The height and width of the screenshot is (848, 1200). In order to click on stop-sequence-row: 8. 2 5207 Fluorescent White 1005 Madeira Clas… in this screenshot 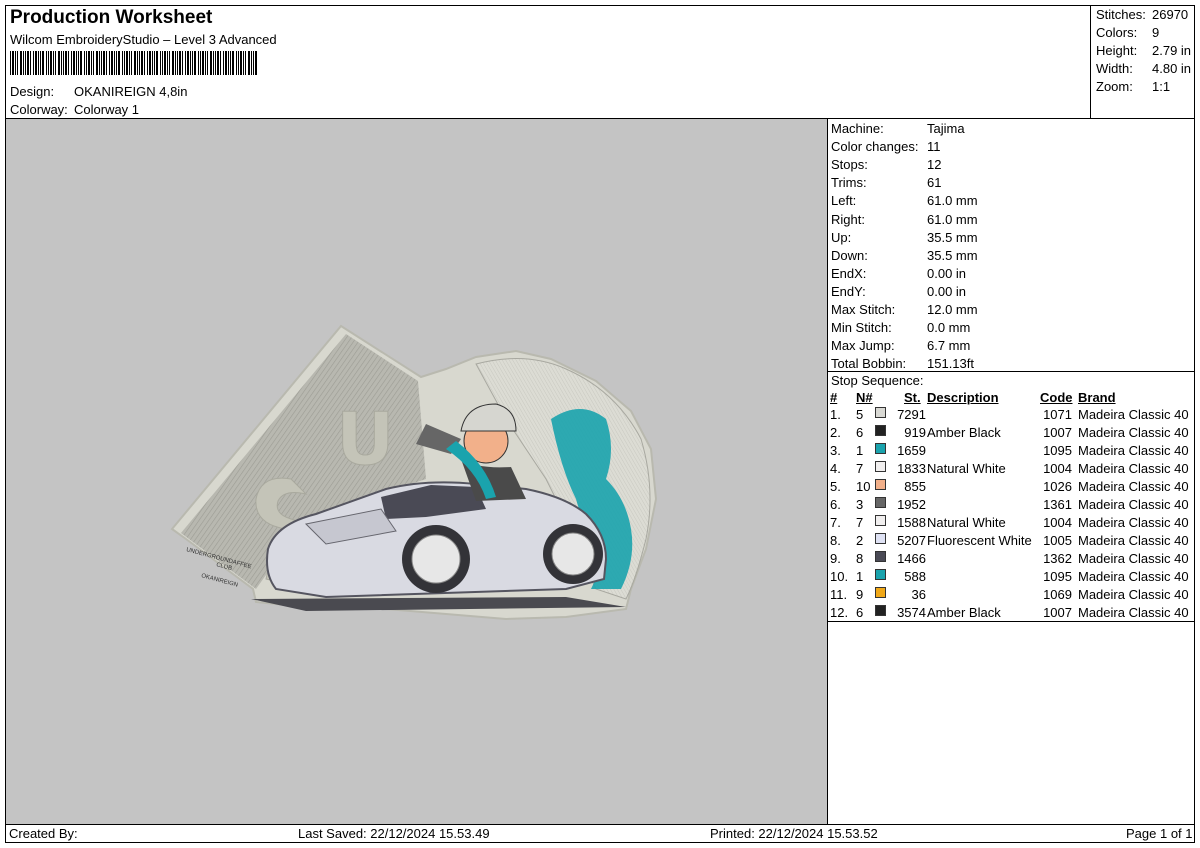, I will do `click(1011, 542)`.